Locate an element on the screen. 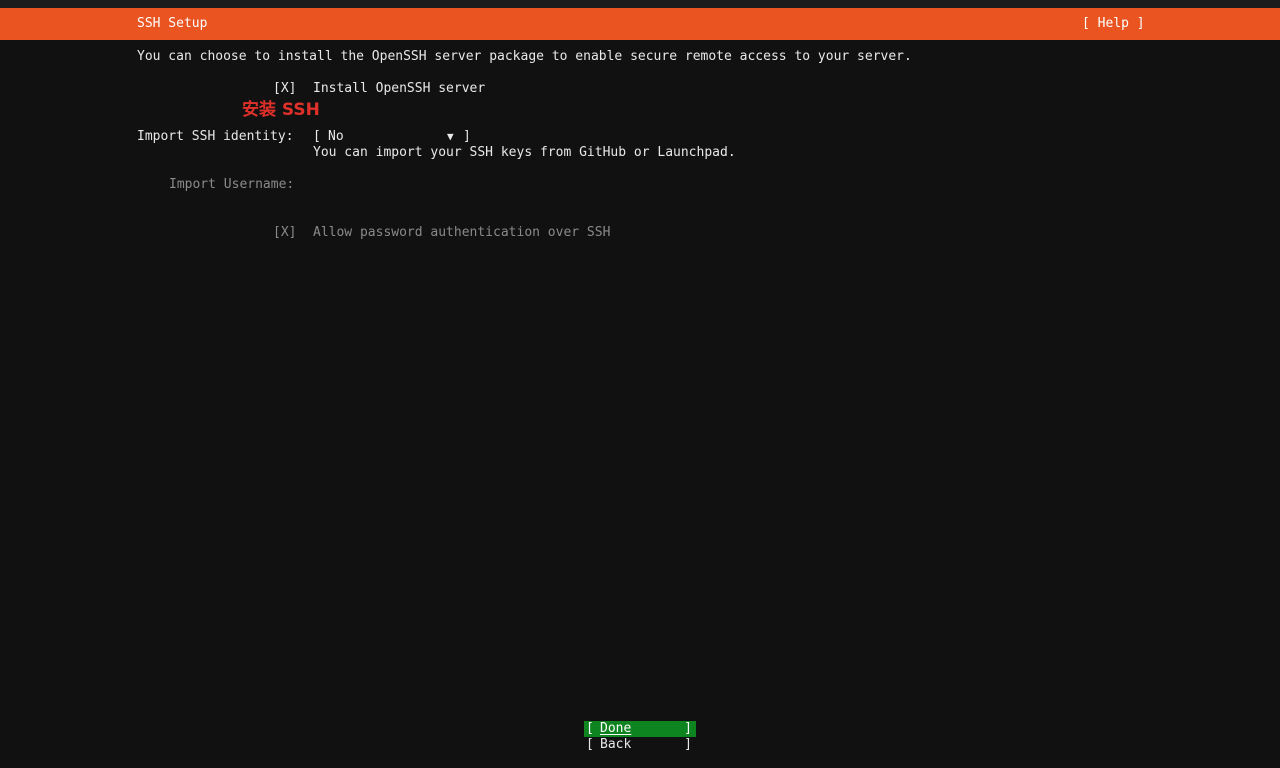  allow-password-checkbox: [X] is located at coordinates (284, 233).